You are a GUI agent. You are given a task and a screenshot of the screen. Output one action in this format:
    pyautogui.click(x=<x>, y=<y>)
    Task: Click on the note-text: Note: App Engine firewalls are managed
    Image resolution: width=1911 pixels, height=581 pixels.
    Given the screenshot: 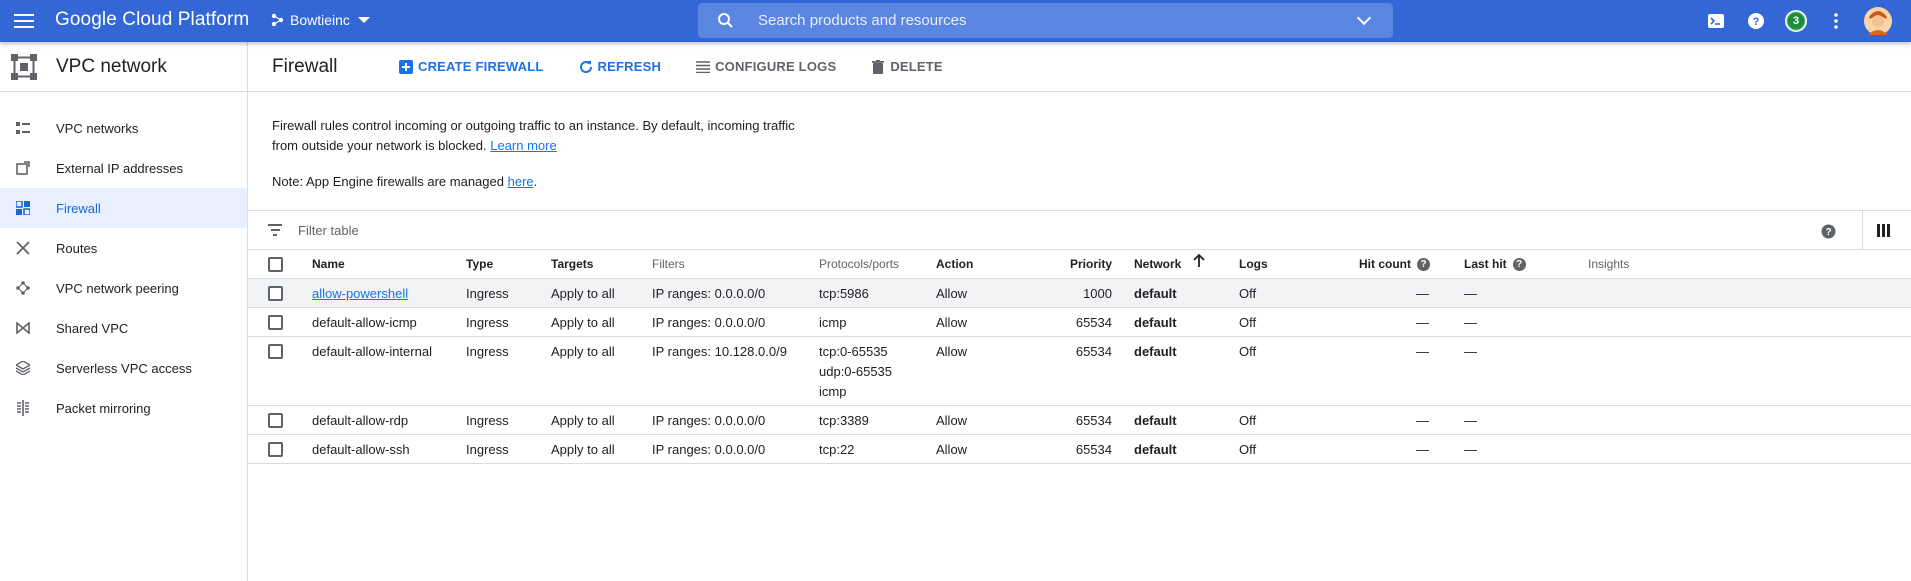 What is the action you would take?
    pyautogui.click(x=388, y=181)
    